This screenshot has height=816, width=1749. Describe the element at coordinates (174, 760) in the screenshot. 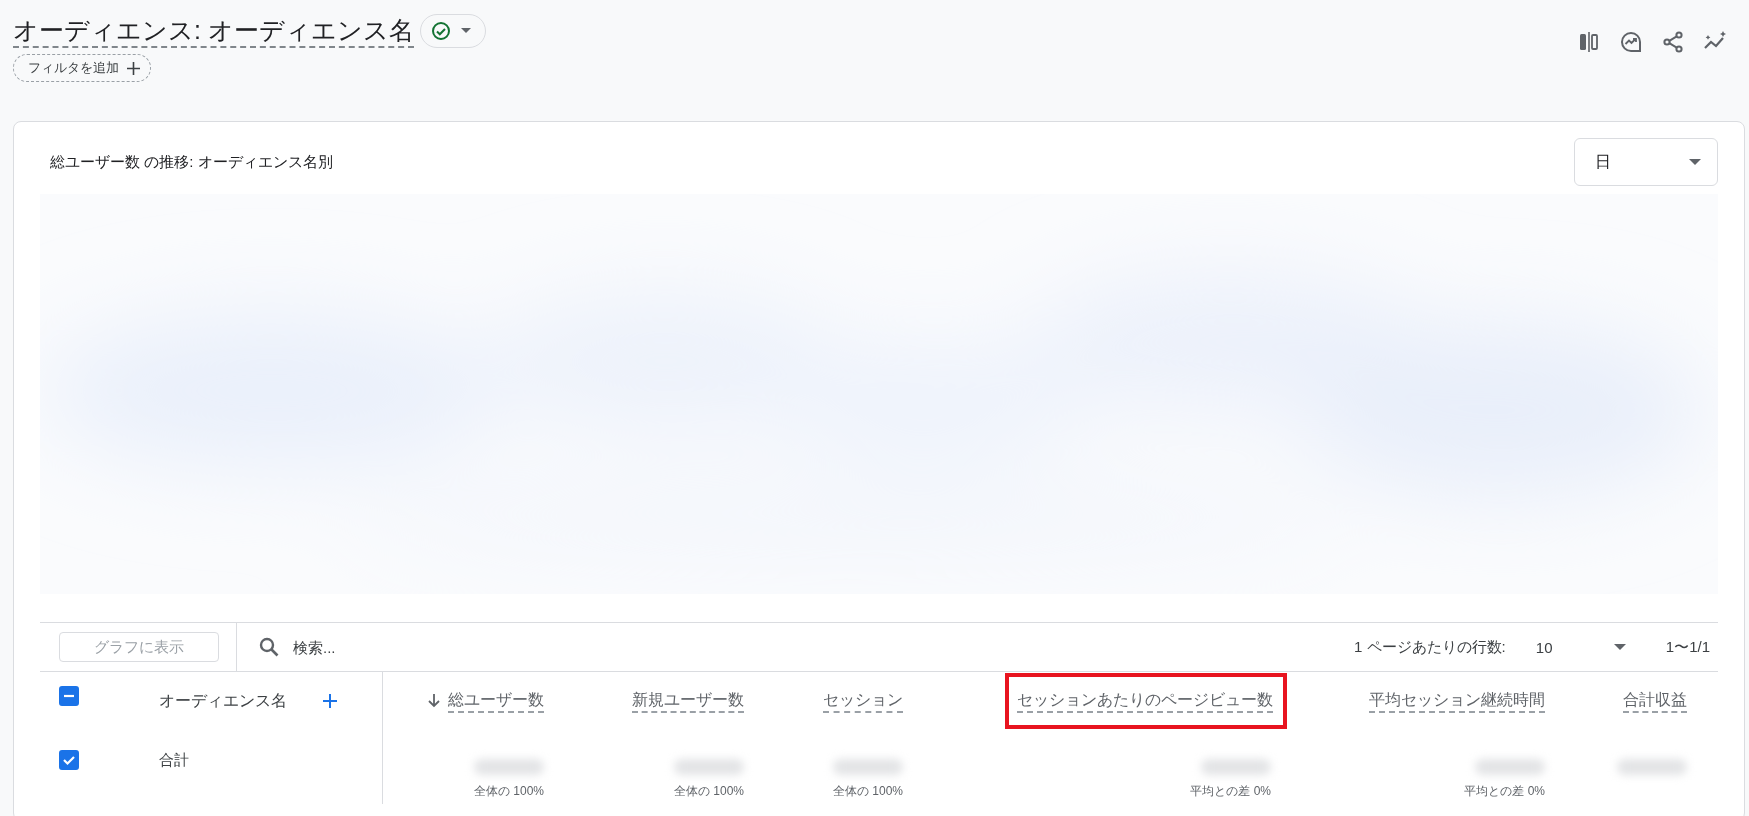

I see `row-label: 合計` at that location.